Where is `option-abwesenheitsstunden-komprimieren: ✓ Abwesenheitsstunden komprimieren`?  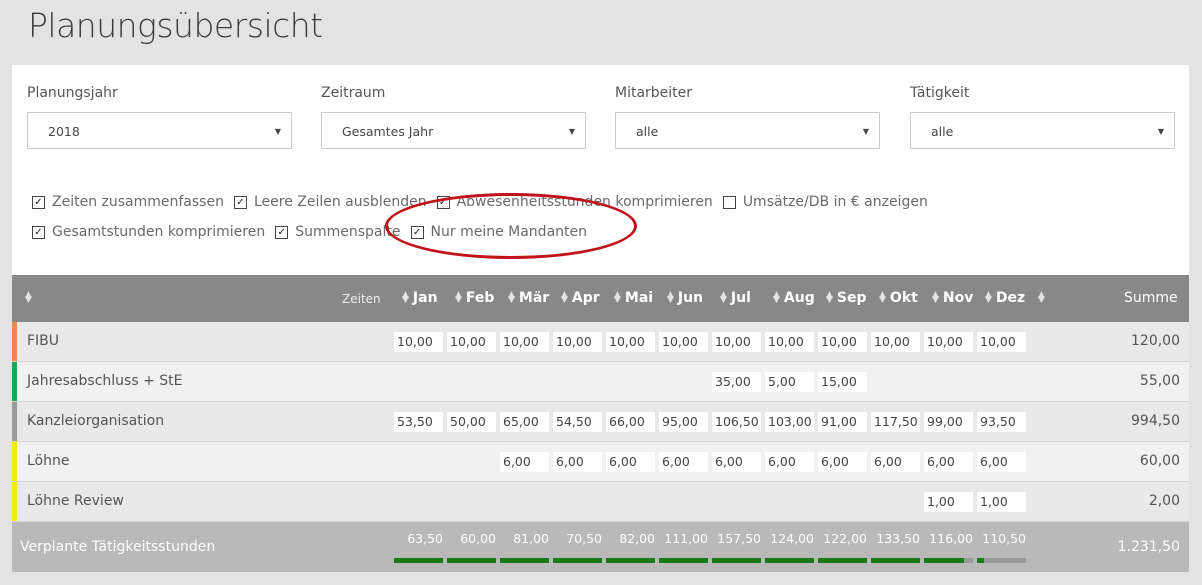
option-abwesenheitsstunden-komprimieren: ✓ Abwesenheitsstunden komprimieren is located at coordinates (574, 202).